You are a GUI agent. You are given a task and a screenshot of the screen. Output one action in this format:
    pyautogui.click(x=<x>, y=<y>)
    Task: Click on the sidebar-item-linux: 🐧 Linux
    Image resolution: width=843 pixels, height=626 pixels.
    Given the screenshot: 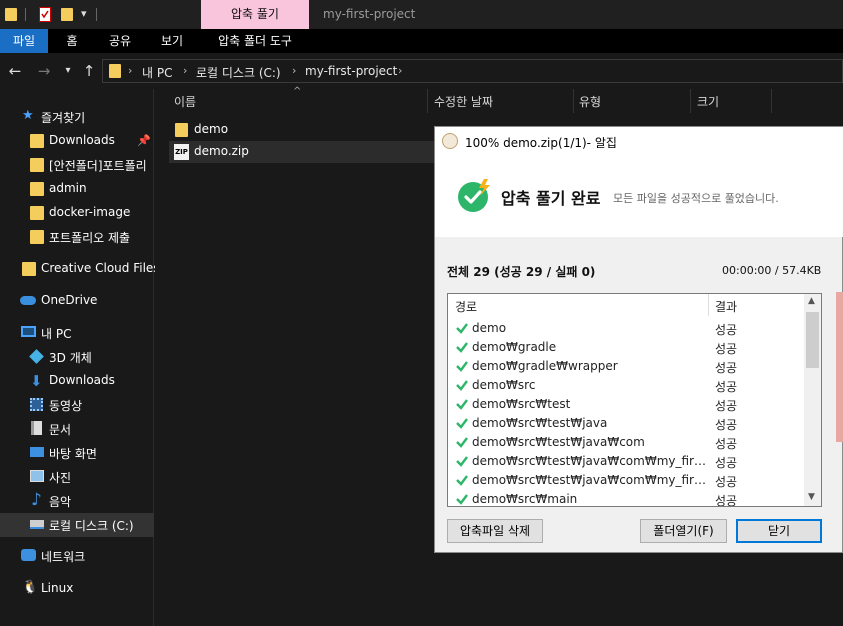 What is the action you would take?
    pyautogui.click(x=77, y=589)
    